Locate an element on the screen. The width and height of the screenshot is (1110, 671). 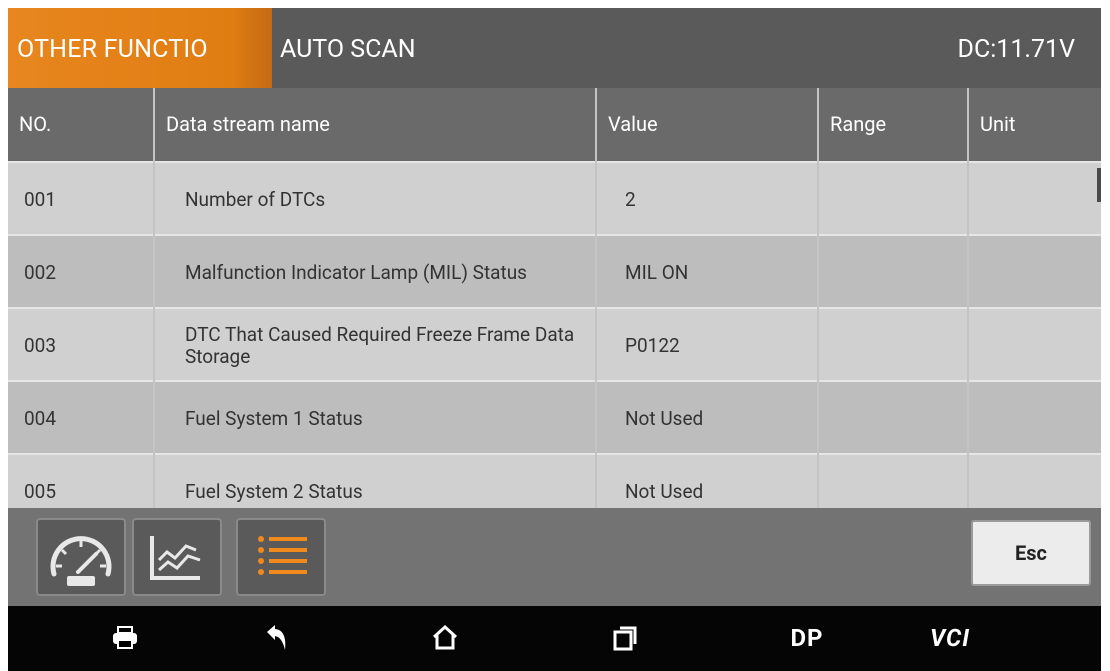
row-name: Fuel System 1 Status is located at coordinates (274, 418).